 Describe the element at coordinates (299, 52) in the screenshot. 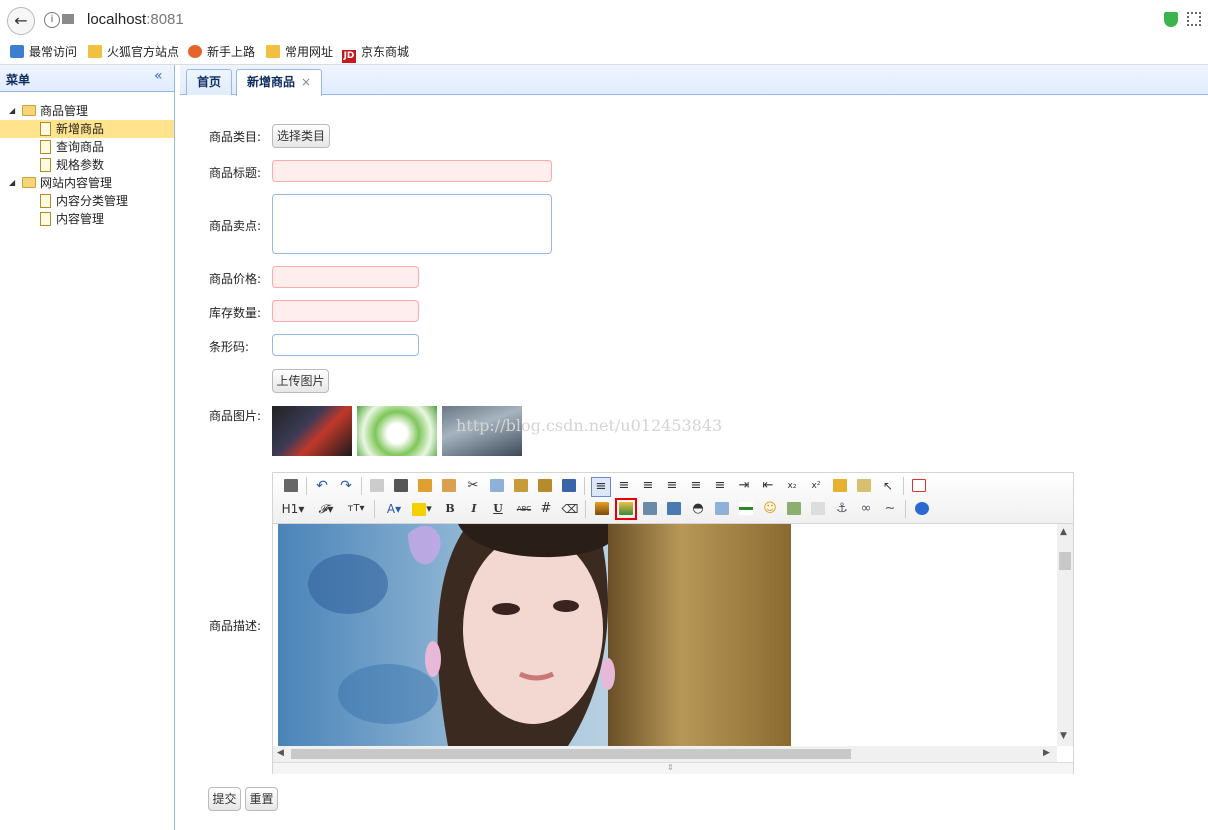

I see `bookmark-common-sites: 常用网址` at that location.